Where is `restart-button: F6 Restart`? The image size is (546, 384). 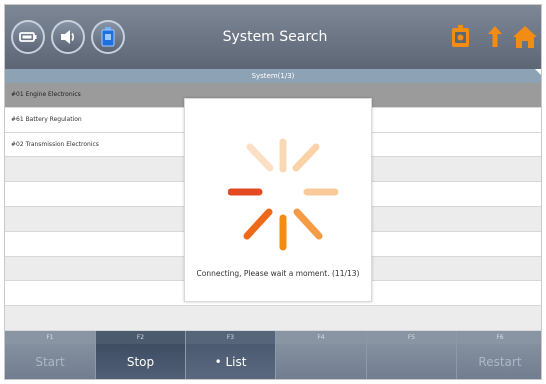 restart-button: F6 Restart is located at coordinates (499, 355).